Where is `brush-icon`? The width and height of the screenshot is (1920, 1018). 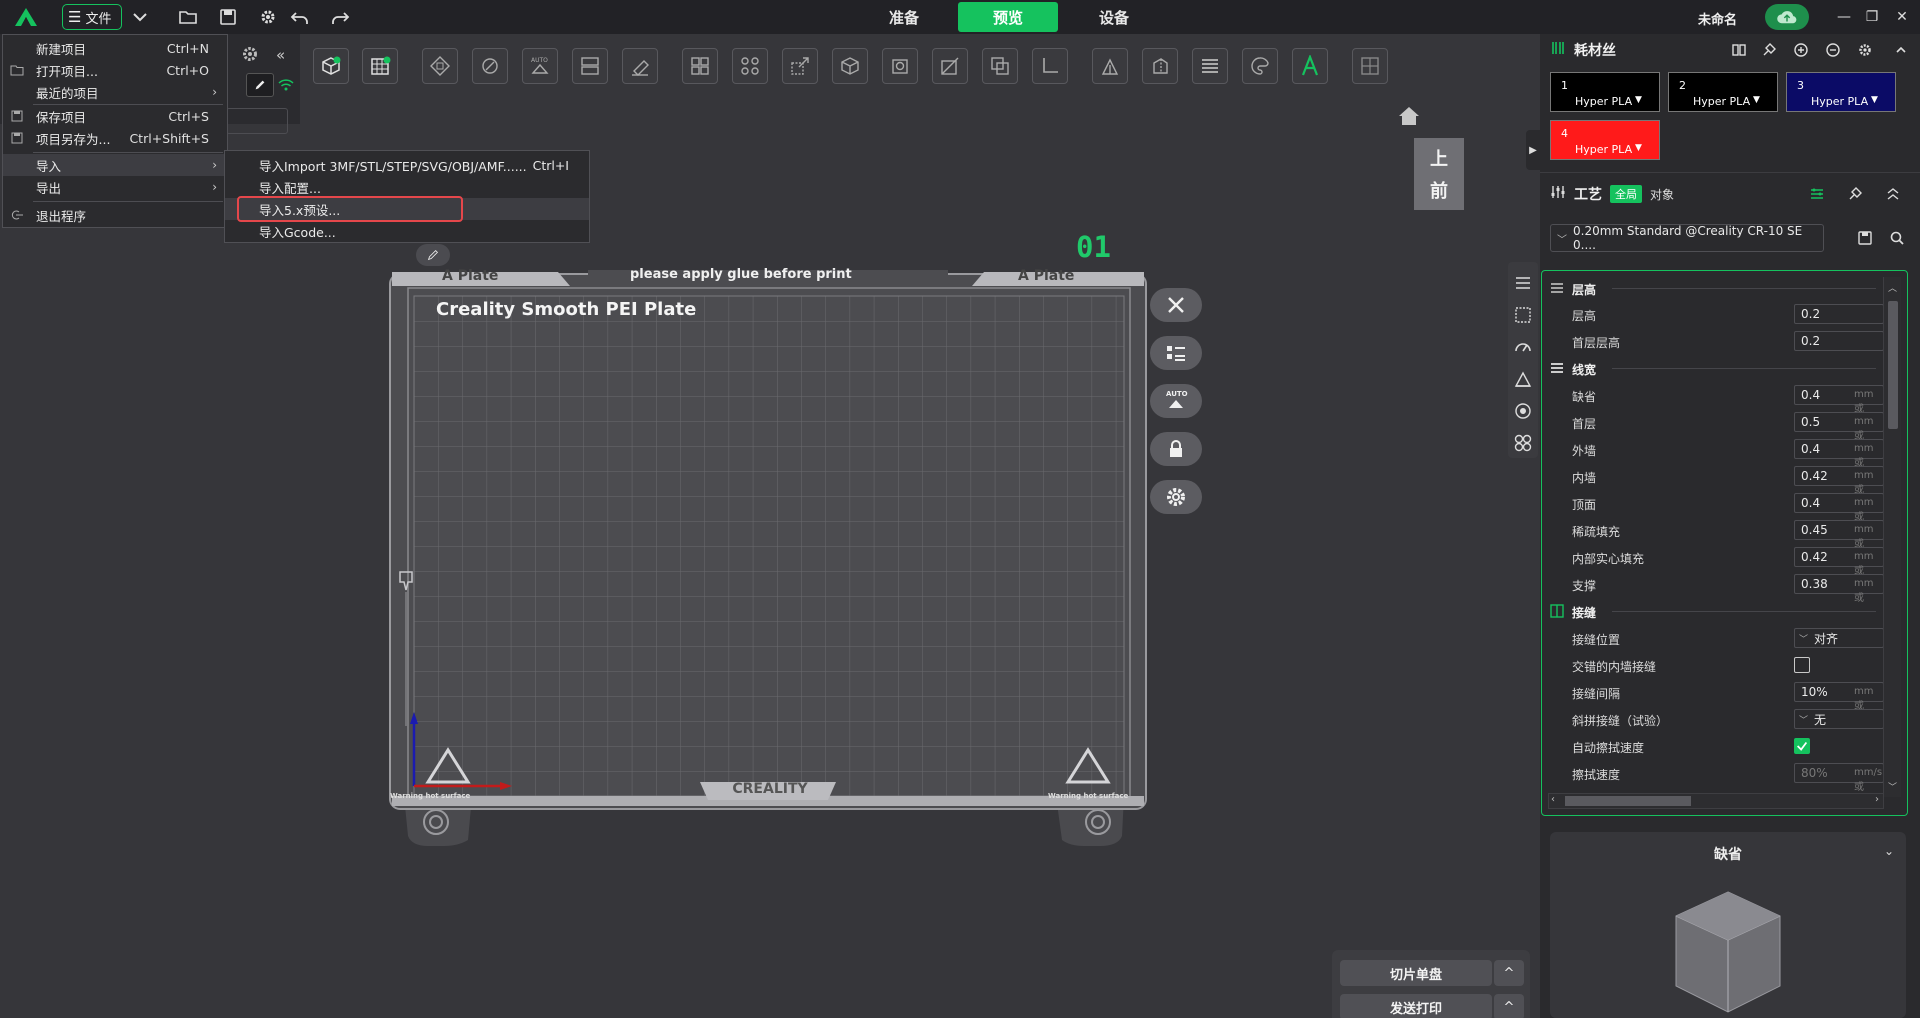 brush-icon is located at coordinates (1769, 50).